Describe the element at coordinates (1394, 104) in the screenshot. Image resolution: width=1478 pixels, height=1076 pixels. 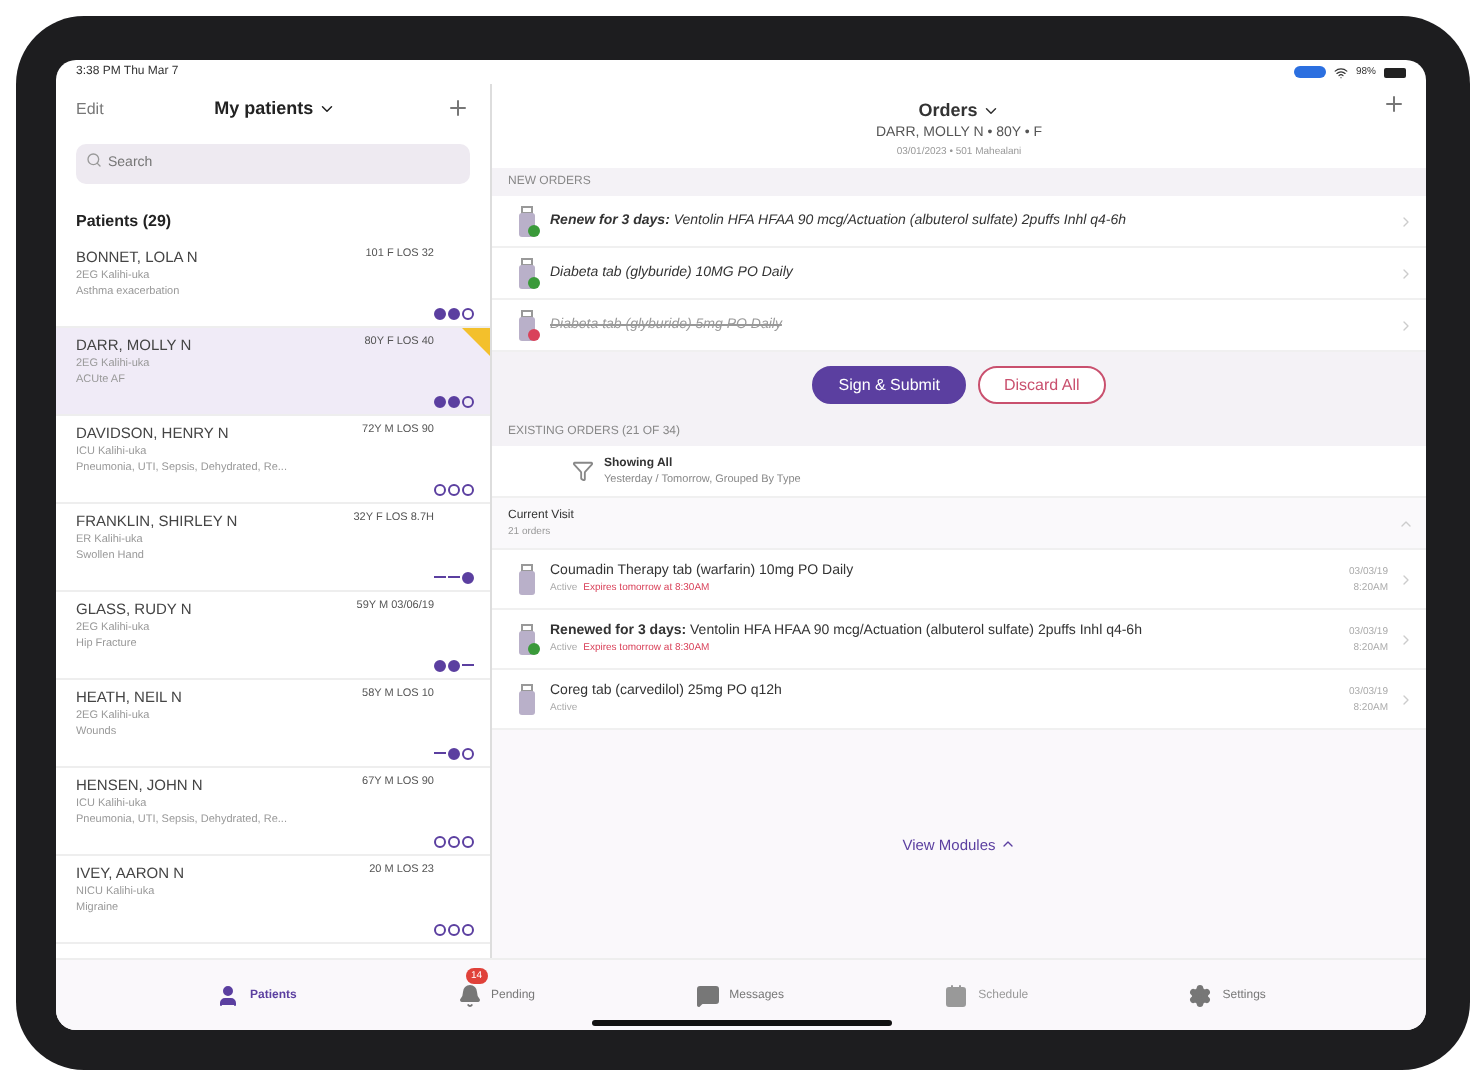
I see `add-order-button` at that location.